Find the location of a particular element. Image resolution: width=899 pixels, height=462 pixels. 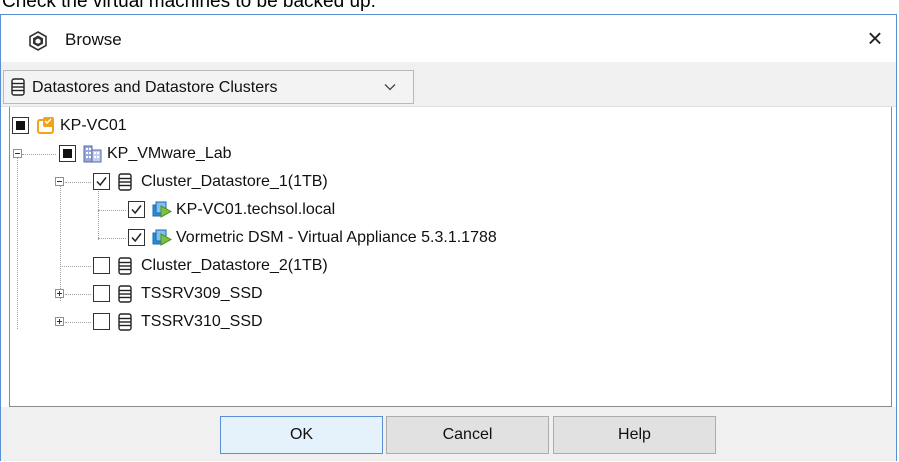

tree-node: Cluster_Datastore_1(1TB) is located at coordinates (450, 182).